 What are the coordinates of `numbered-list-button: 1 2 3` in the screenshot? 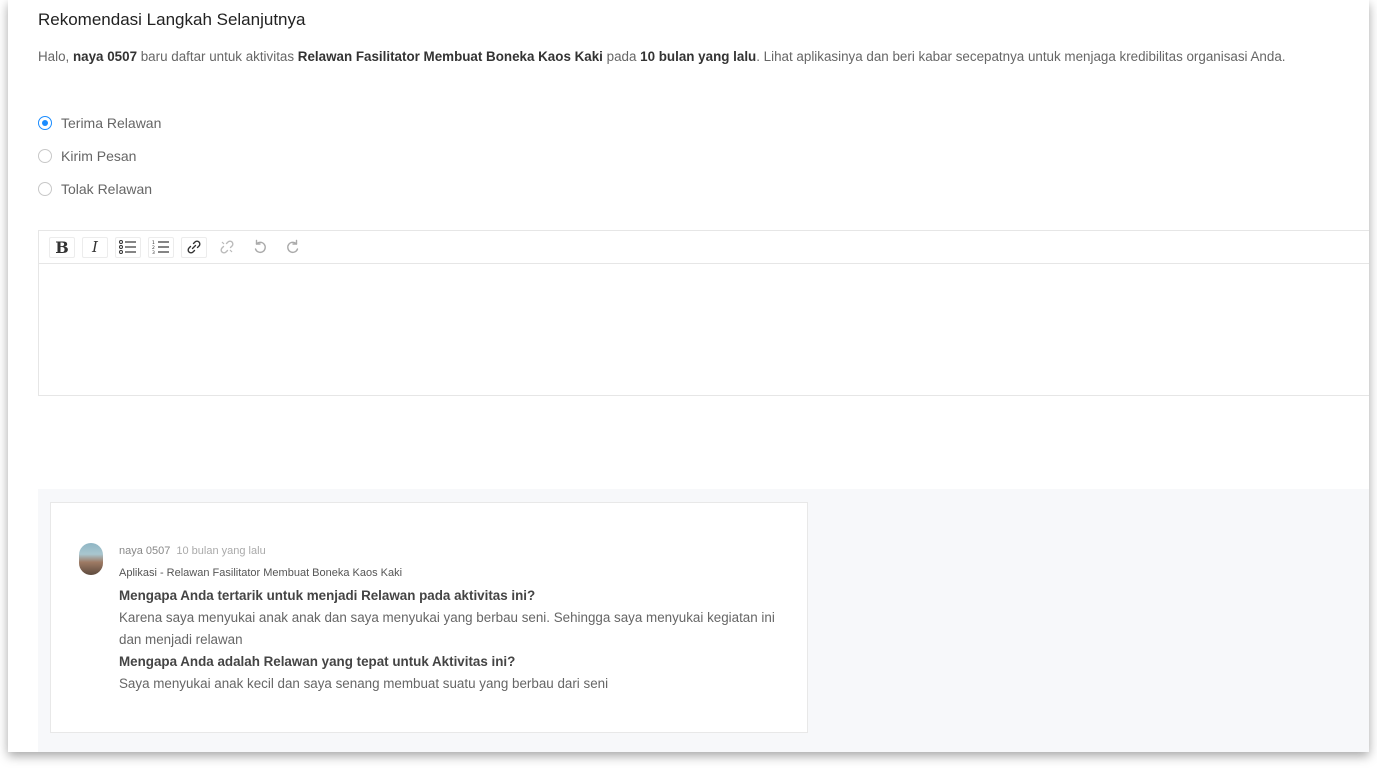 It's located at (161, 247).